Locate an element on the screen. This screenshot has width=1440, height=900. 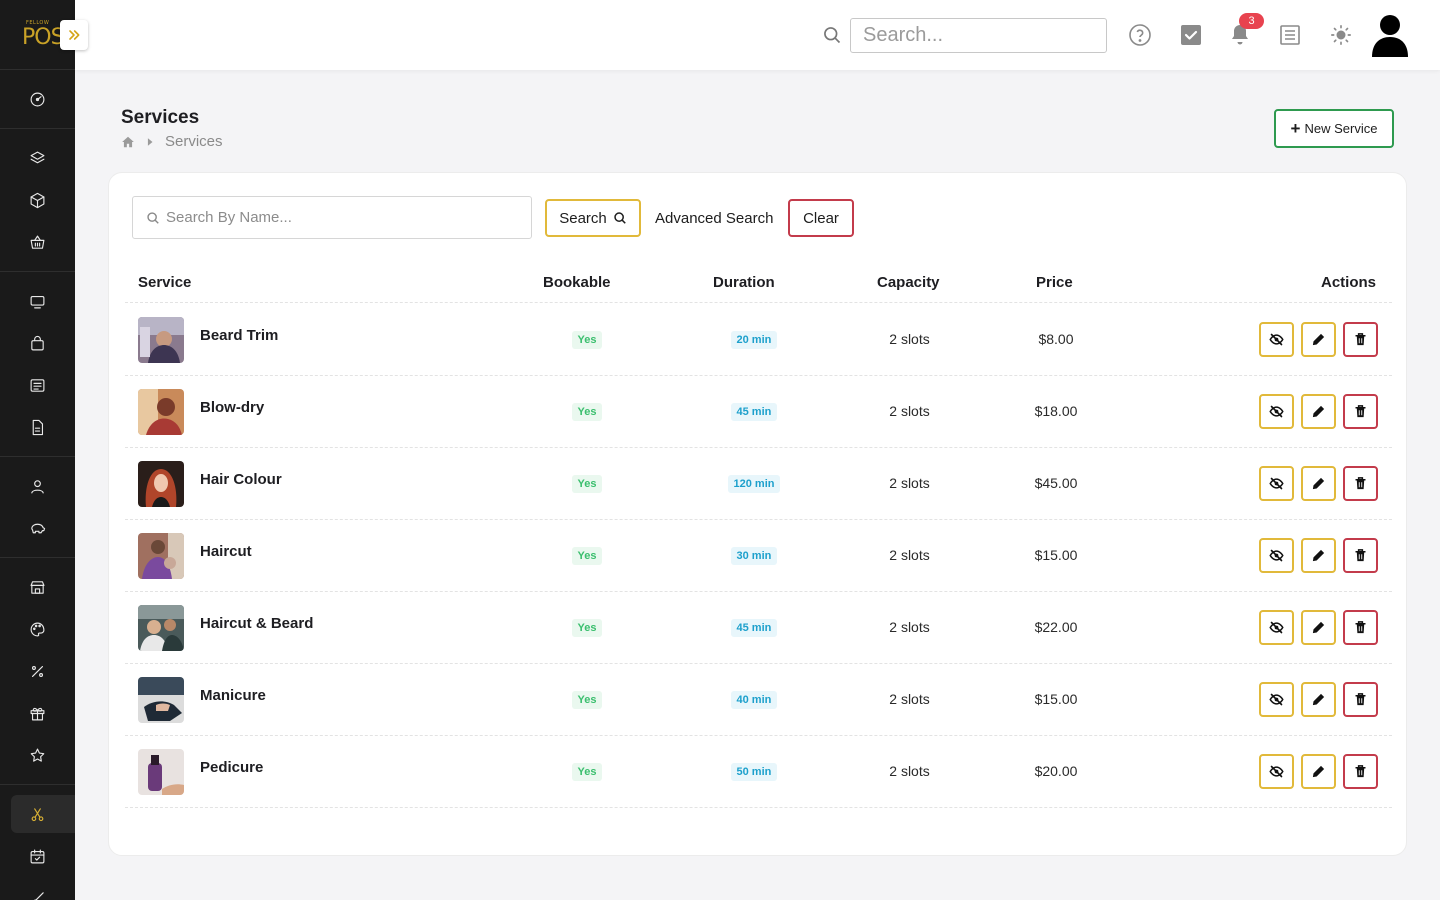
column-header-duration: Duration is located at coordinates (744, 282).